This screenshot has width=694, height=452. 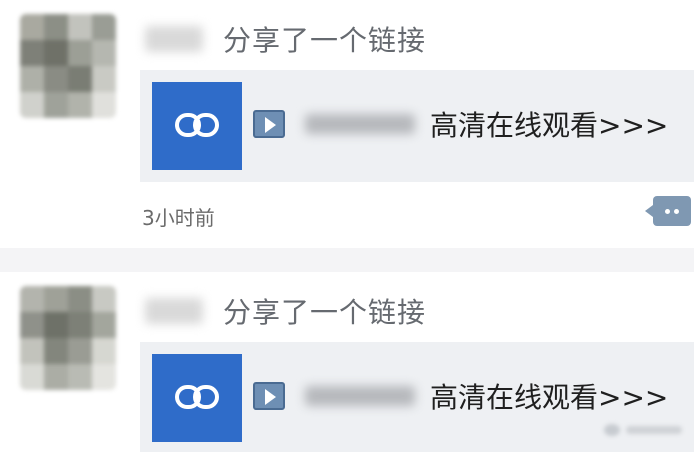 What do you see at coordinates (668, 211) in the screenshot?
I see `comment-icon` at bounding box center [668, 211].